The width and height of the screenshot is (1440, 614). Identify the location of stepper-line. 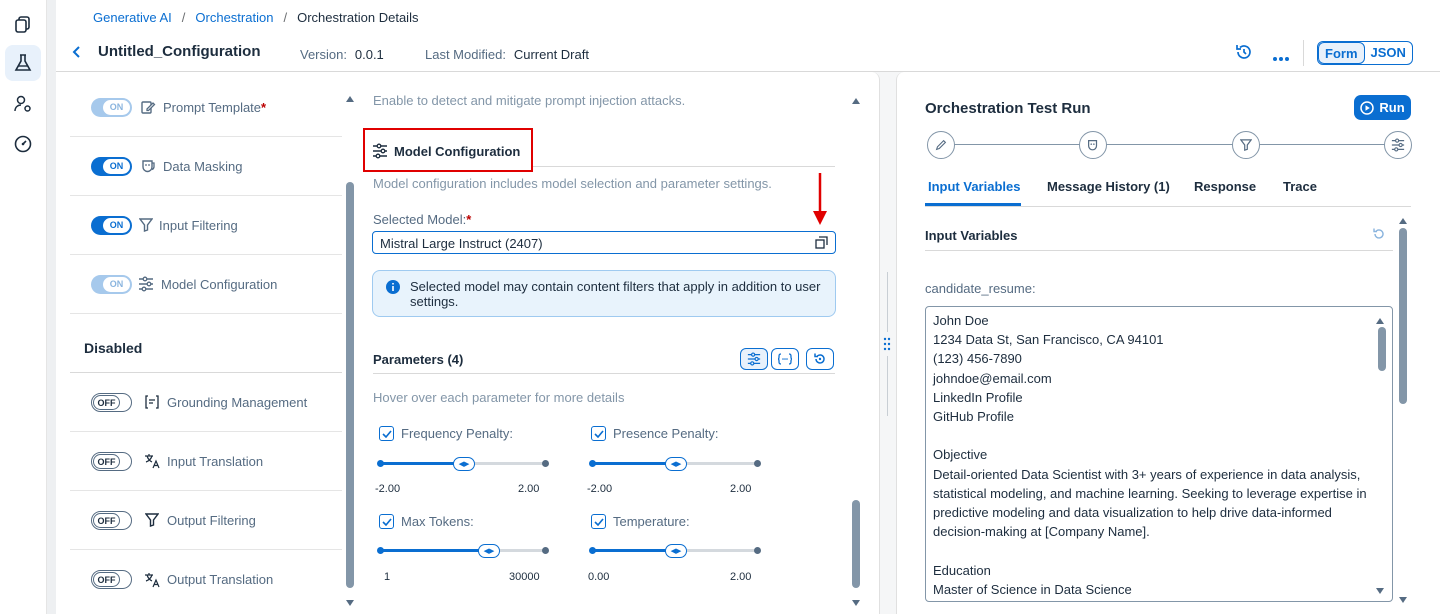
(1170, 144).